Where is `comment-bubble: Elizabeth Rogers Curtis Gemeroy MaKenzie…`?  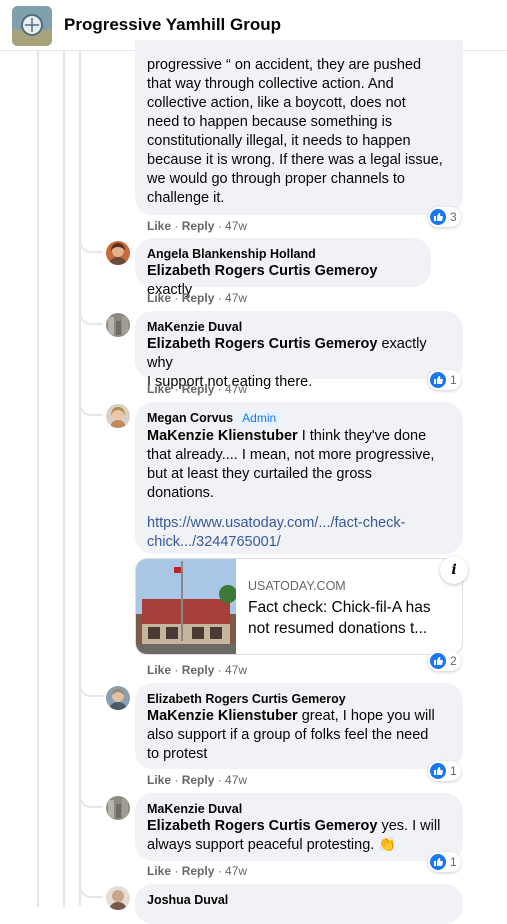 comment-bubble: Elizabeth Rogers Curtis Gemeroy MaKenzie… is located at coordinates (299, 726).